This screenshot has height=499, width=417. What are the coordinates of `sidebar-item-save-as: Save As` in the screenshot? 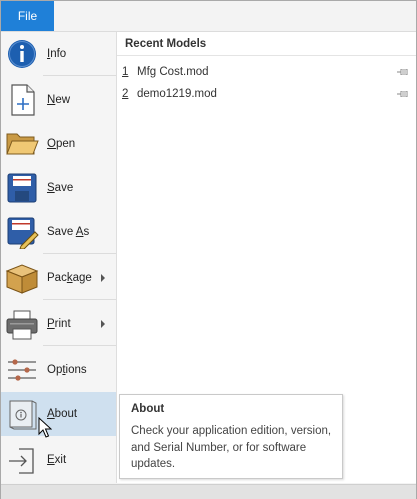 It's located at (58, 231).